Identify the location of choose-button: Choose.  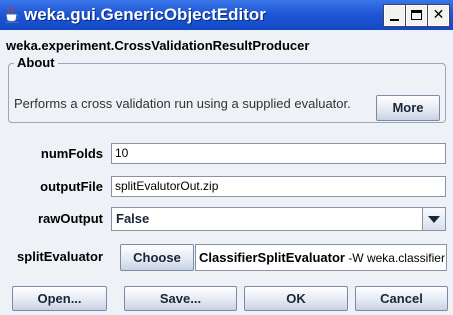
(157, 257).